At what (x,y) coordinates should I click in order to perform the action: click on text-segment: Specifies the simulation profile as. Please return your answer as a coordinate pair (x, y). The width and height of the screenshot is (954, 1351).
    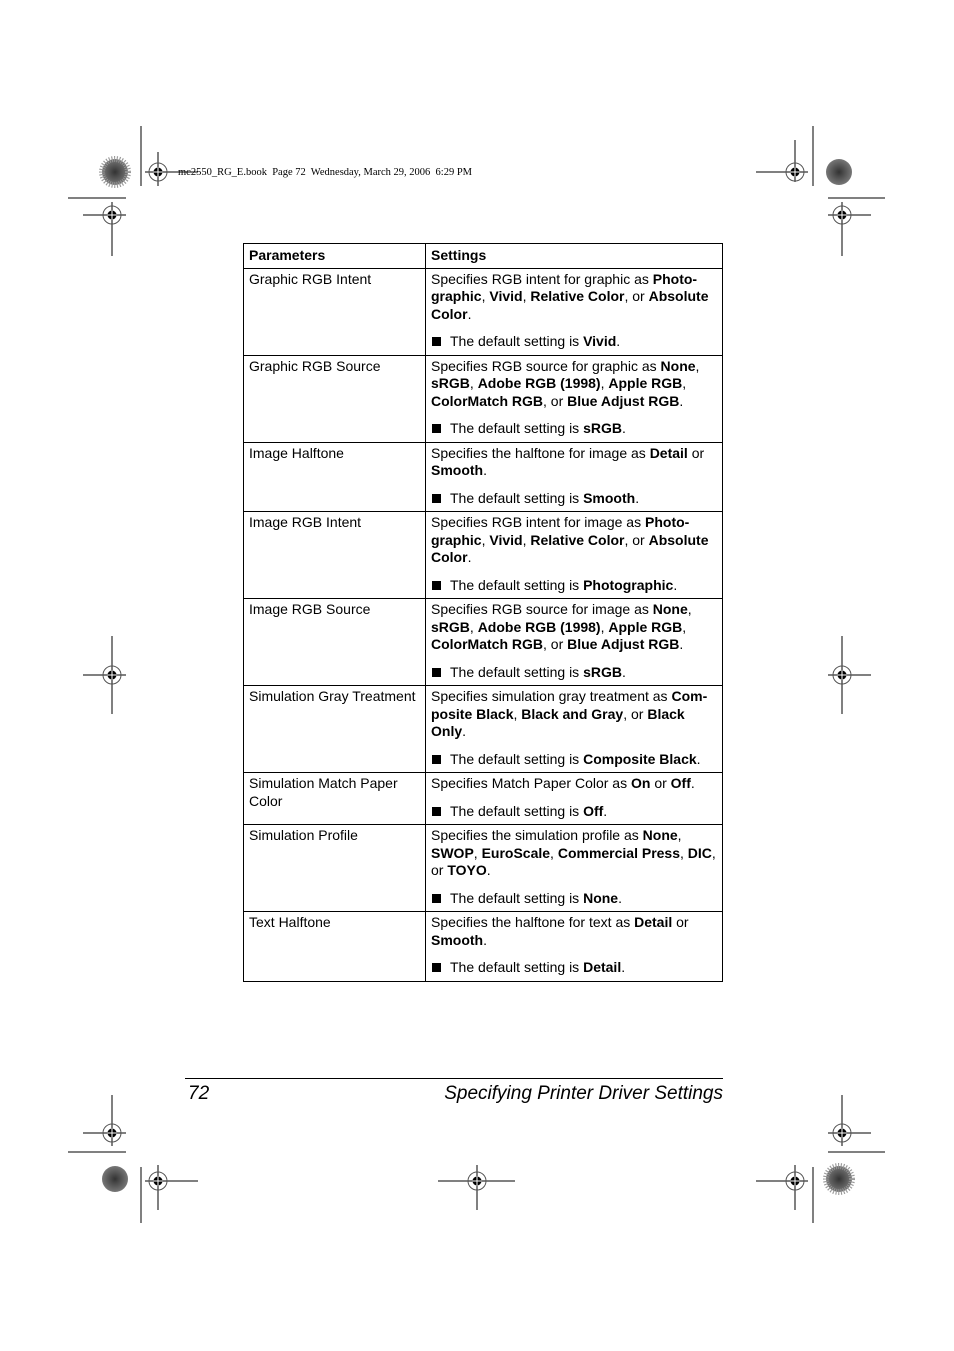
    Looking at the image, I should click on (537, 835).